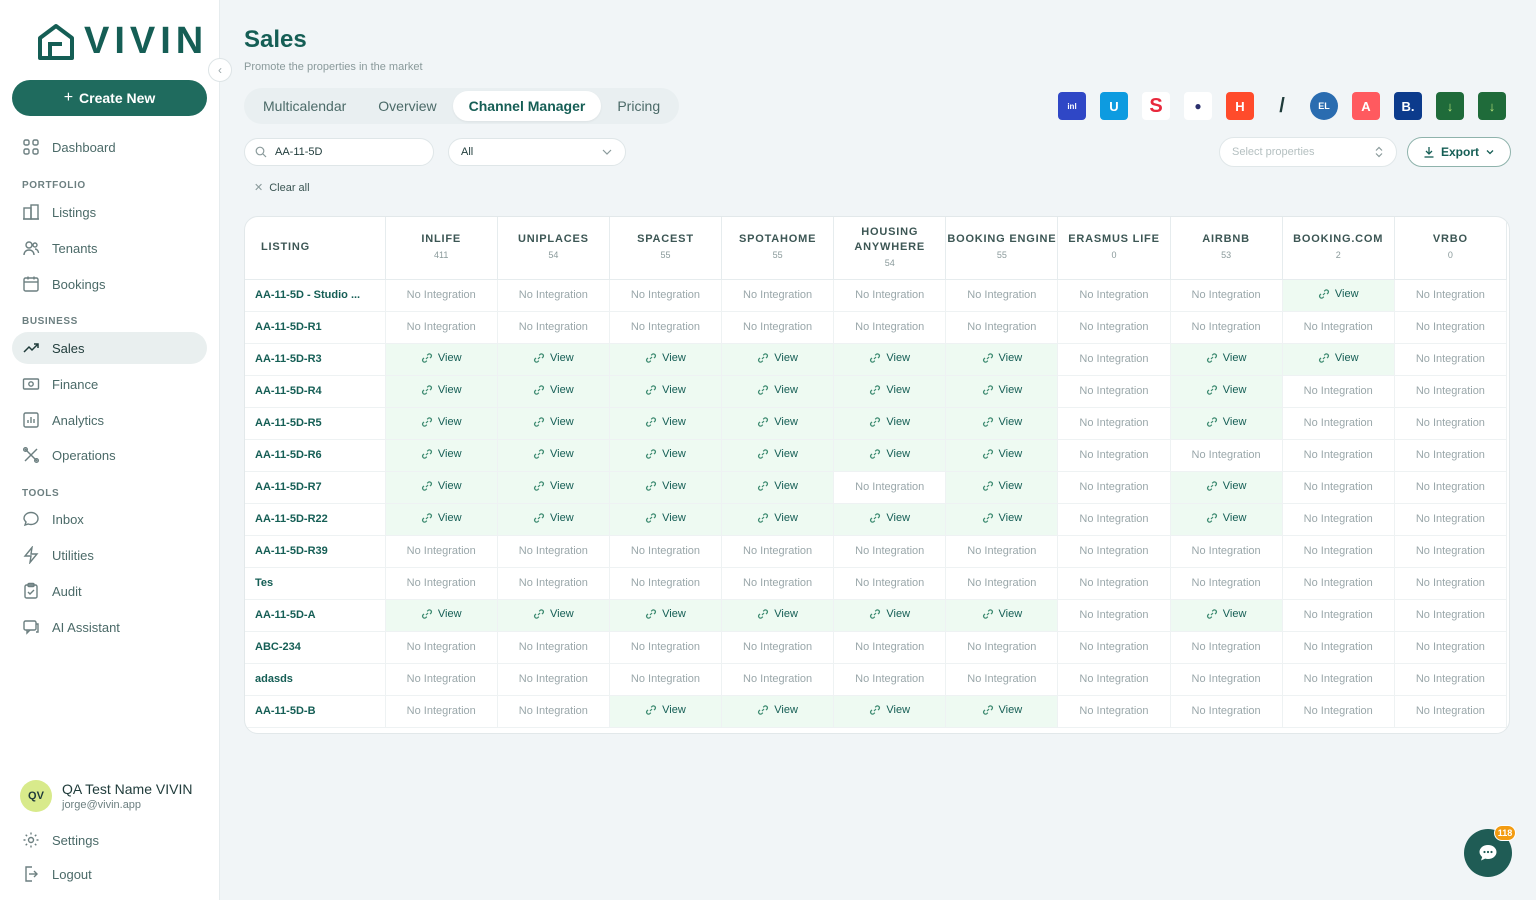 This screenshot has width=1536, height=900. I want to click on listing-name: AA-11-5D-R3, so click(315, 359).